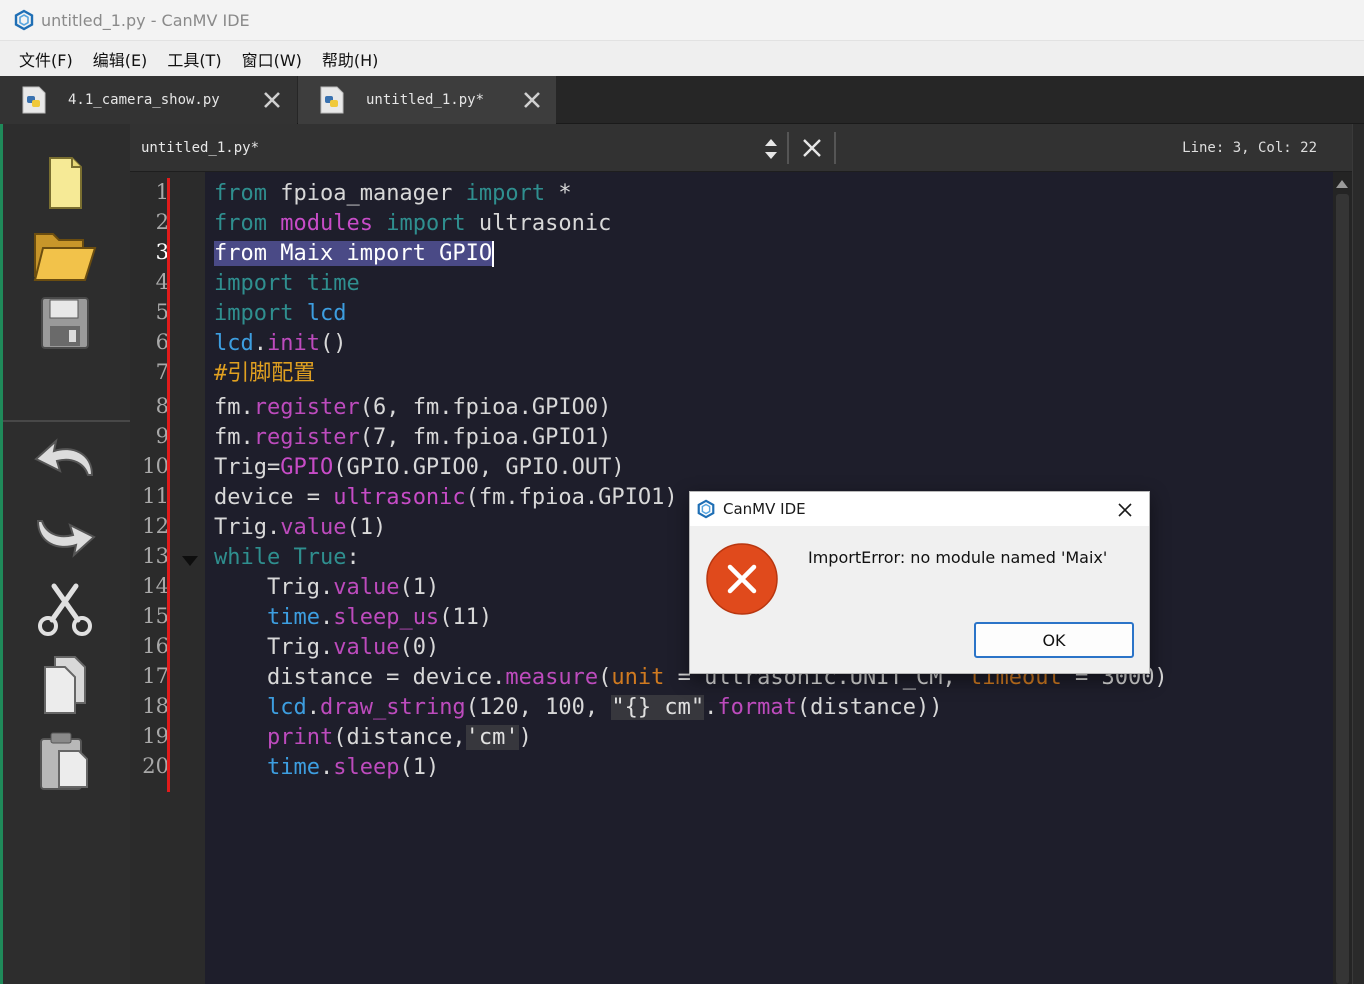 Image resolution: width=1364 pixels, height=984 pixels. I want to click on undo-button, so click(65, 461).